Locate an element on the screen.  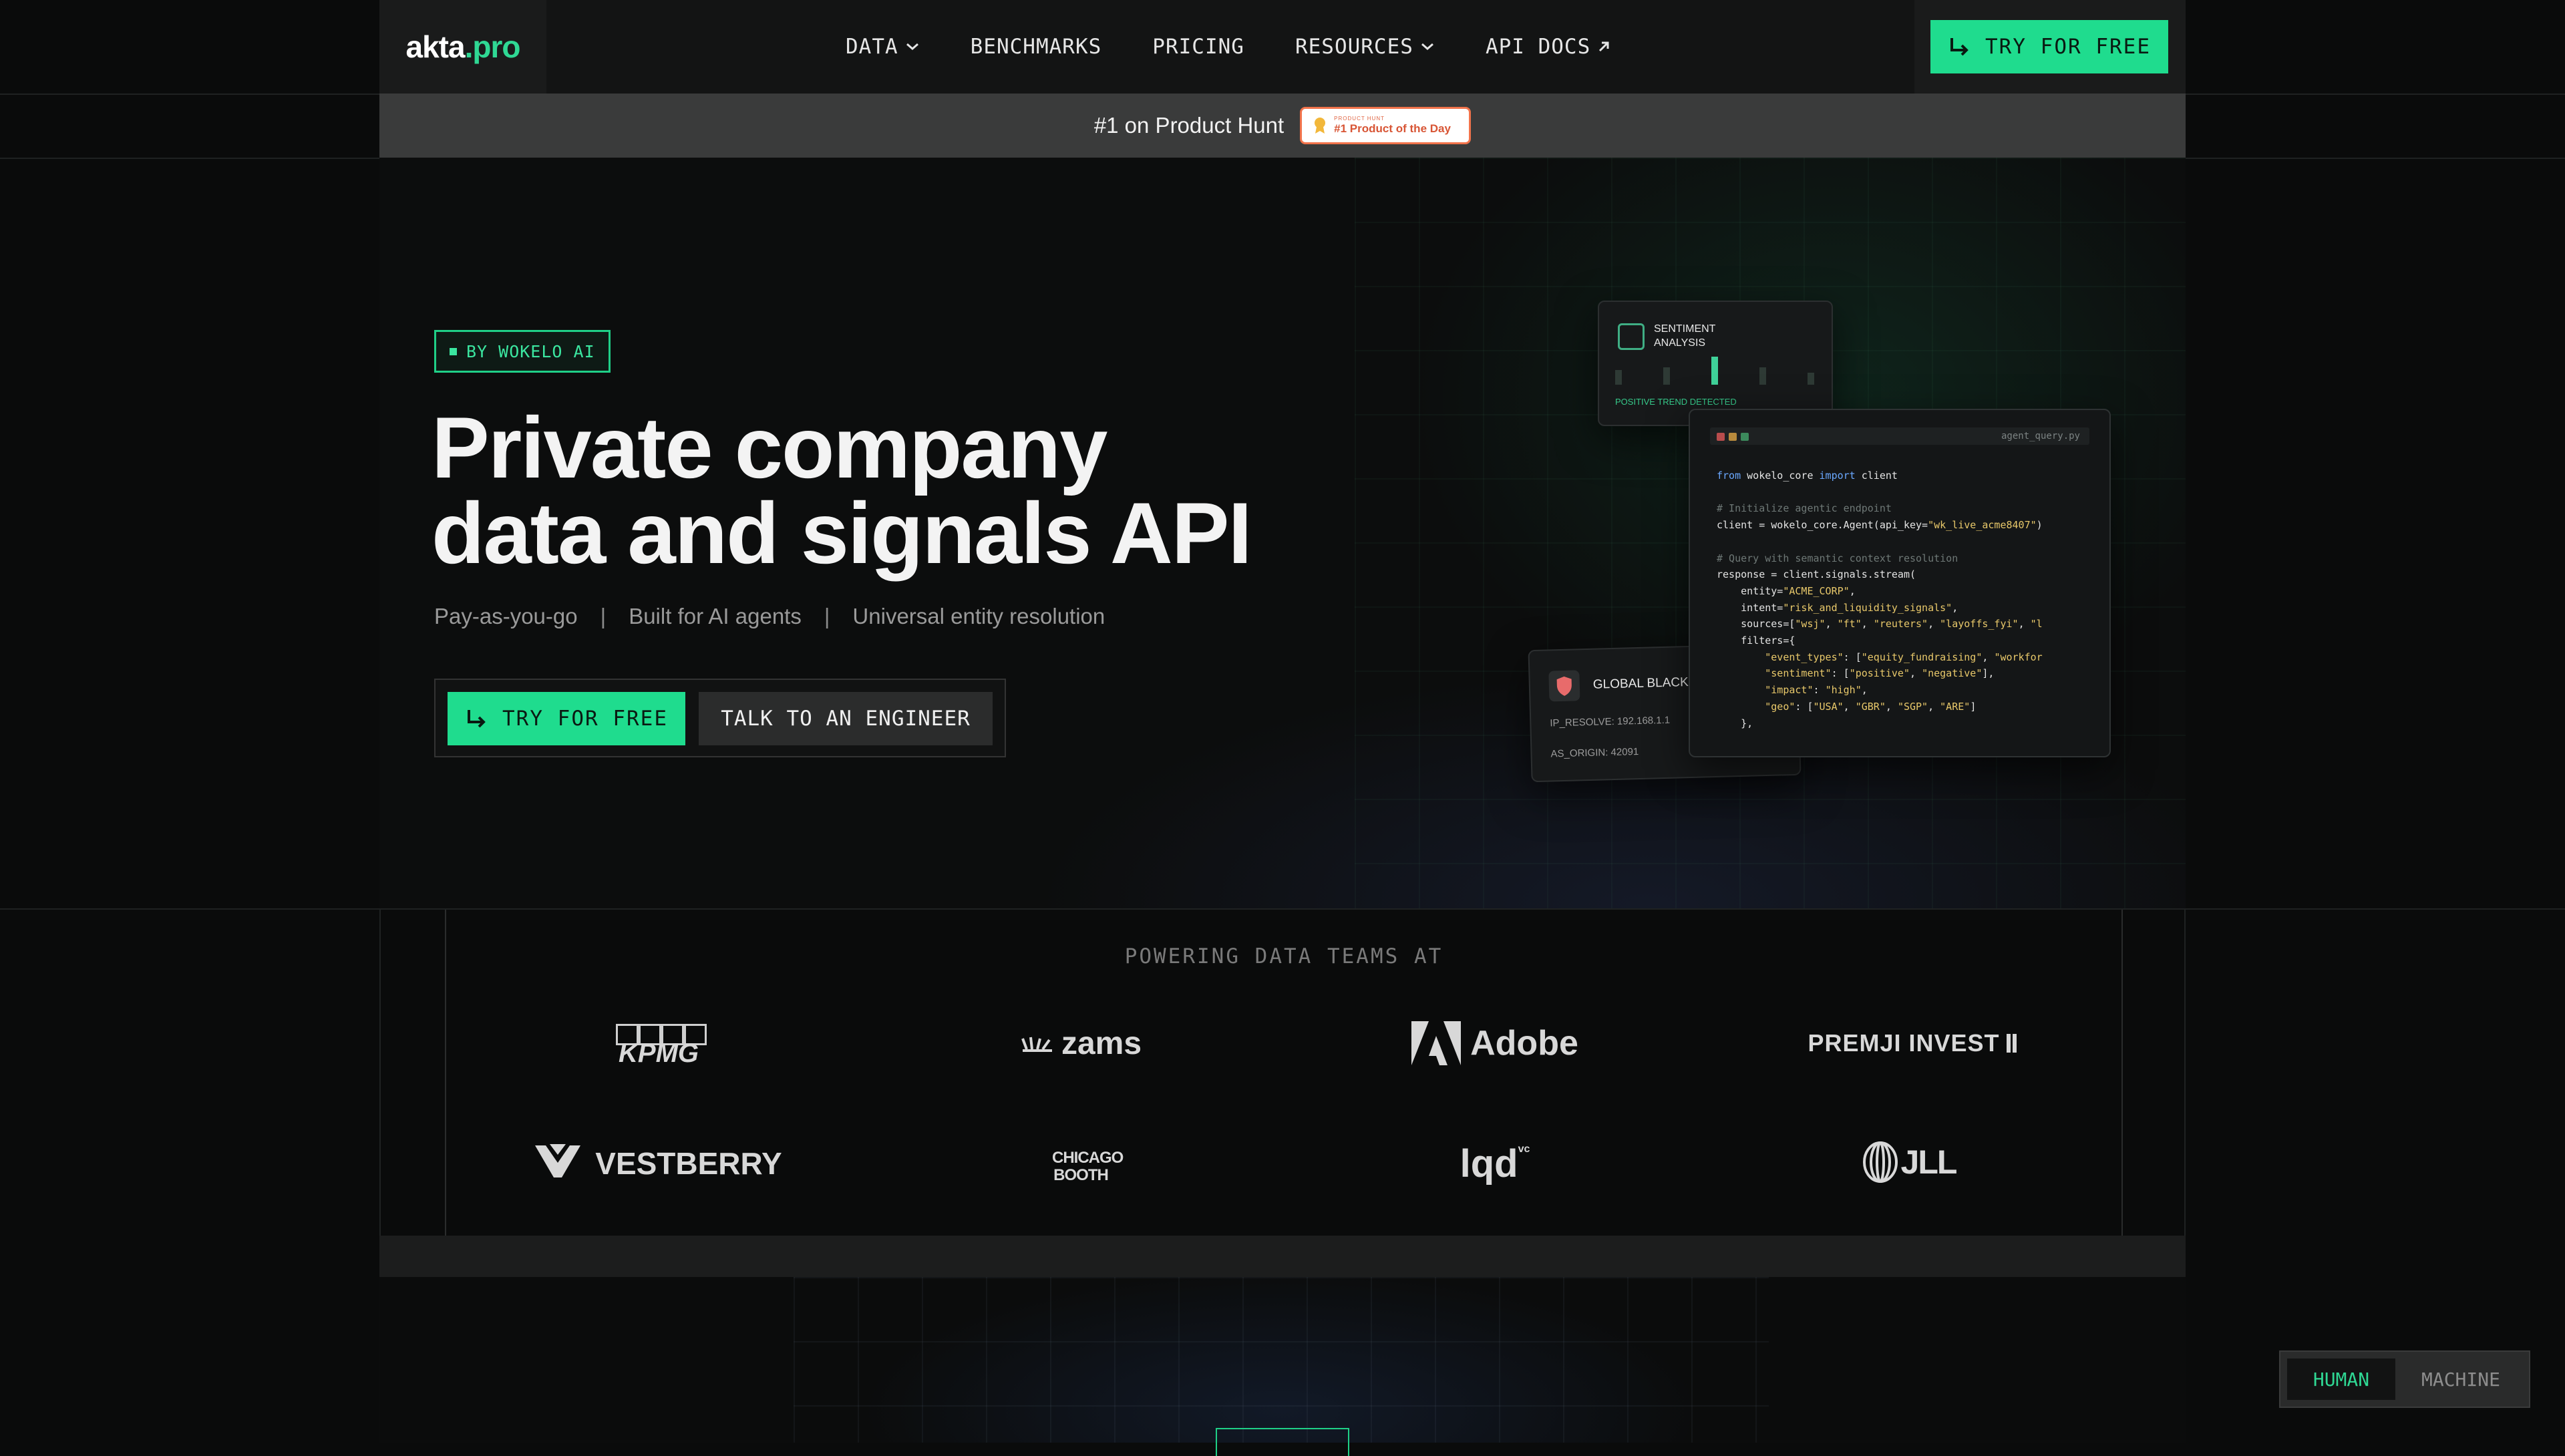
human-machine-toggle: HUMAN MACHINE is located at coordinates (2404, 1379).